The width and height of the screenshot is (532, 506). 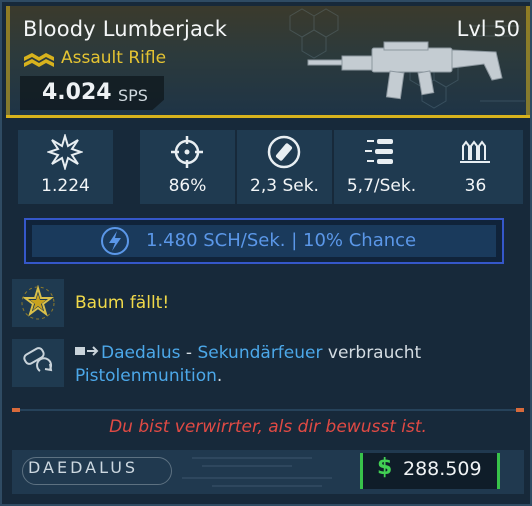 I want to click on star-badge-icon, so click(x=38, y=302).